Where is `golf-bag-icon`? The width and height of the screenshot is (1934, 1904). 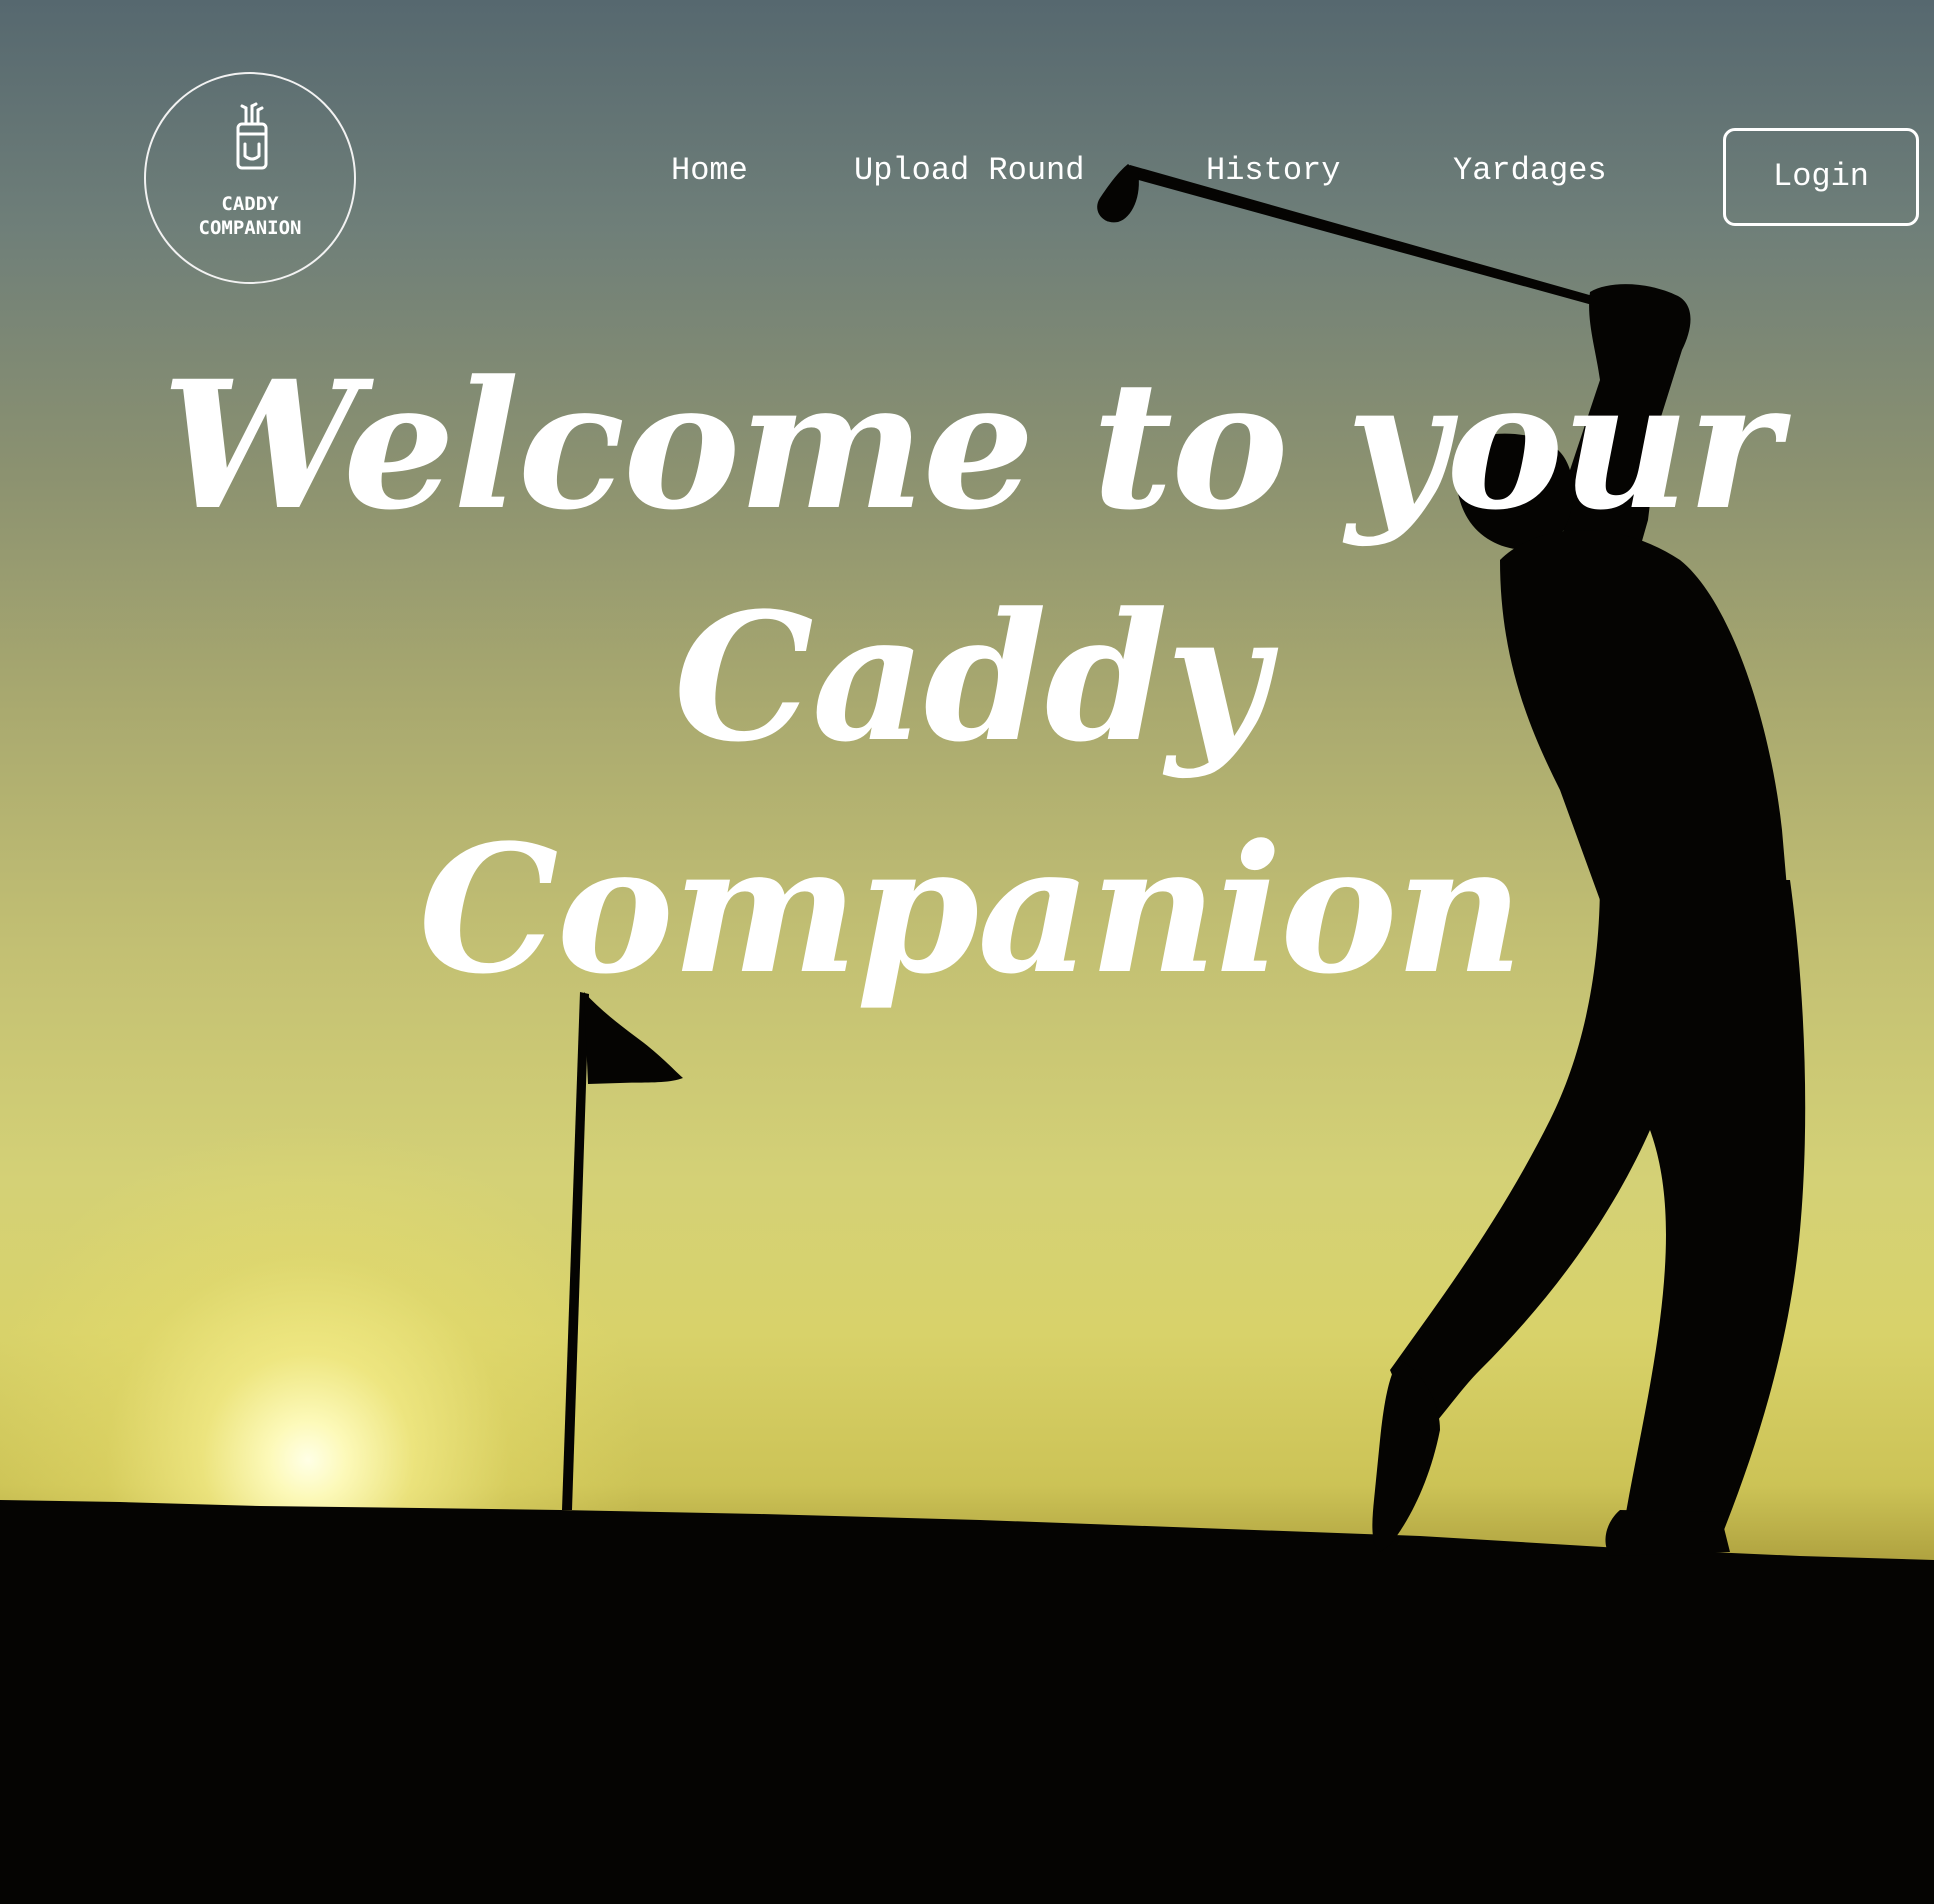 golf-bag-icon is located at coordinates (252, 136).